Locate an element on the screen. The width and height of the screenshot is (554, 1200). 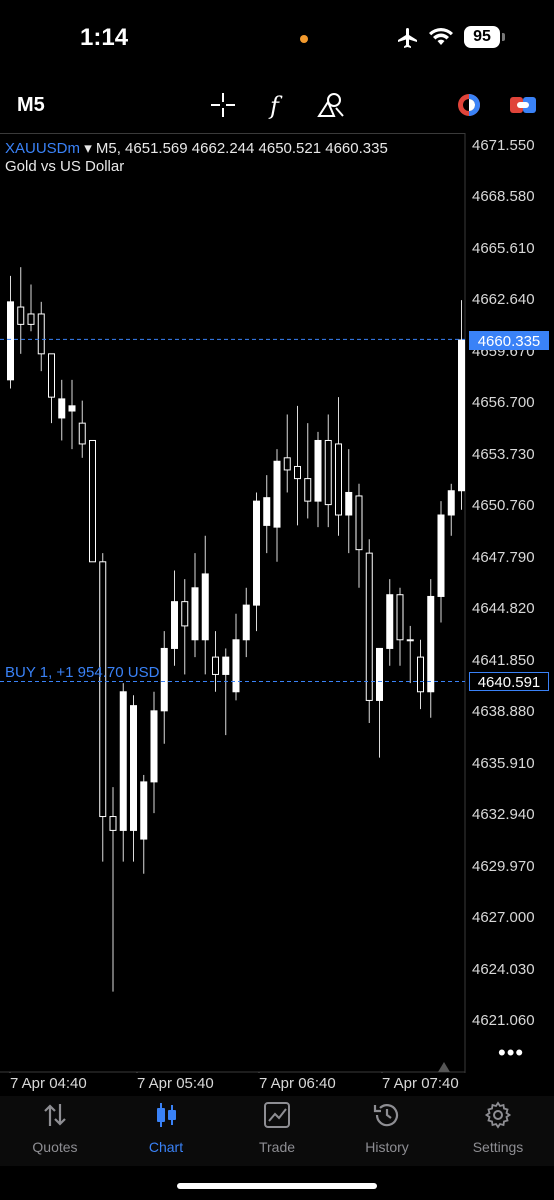
price-label: 4635.910 is located at coordinates (503, 763).